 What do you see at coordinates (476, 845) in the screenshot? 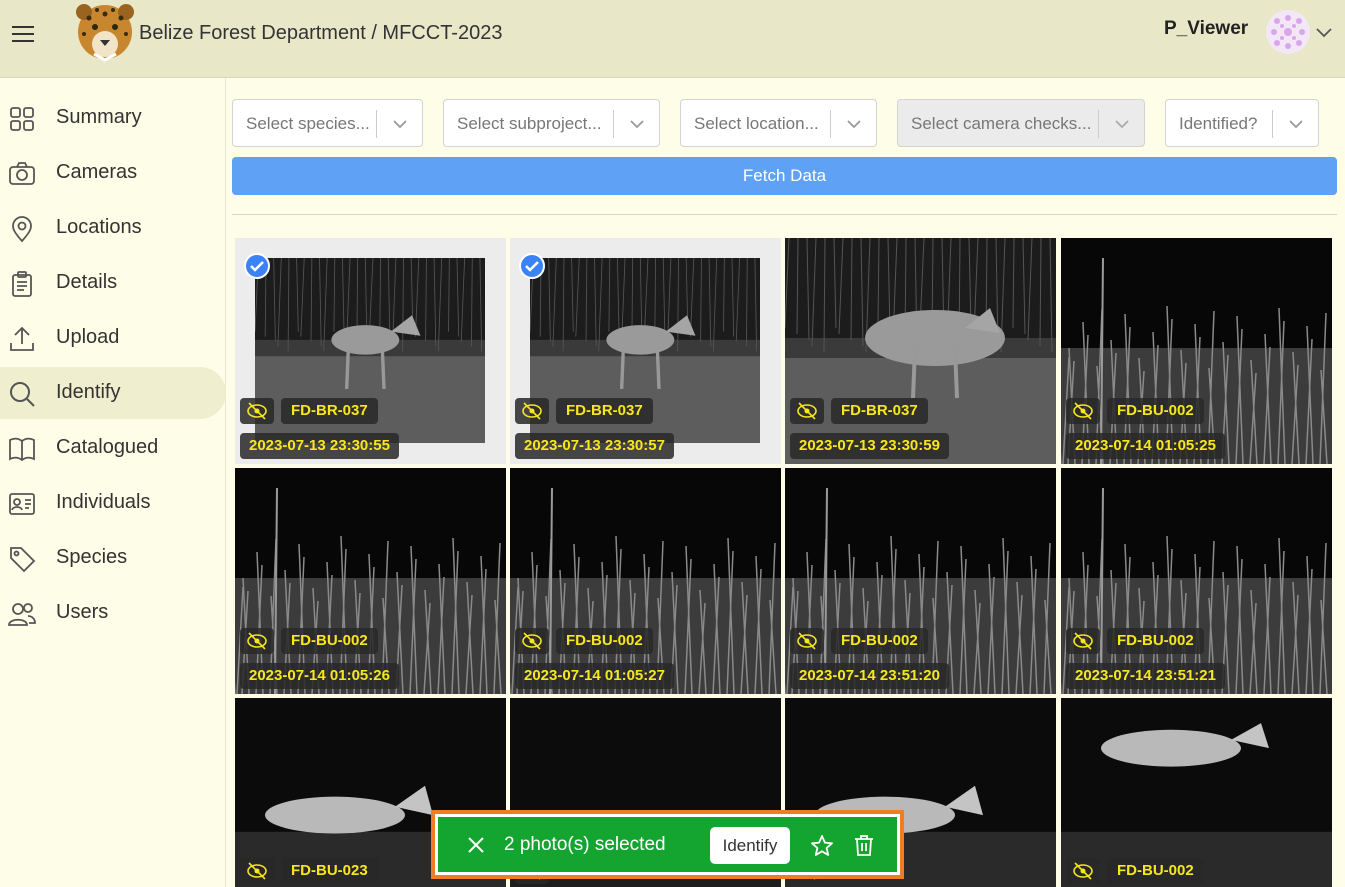
I see `close-icon` at bounding box center [476, 845].